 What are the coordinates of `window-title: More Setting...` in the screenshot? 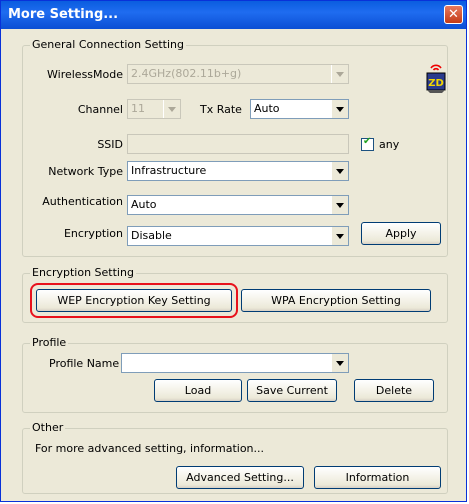 It's located at (63, 14).